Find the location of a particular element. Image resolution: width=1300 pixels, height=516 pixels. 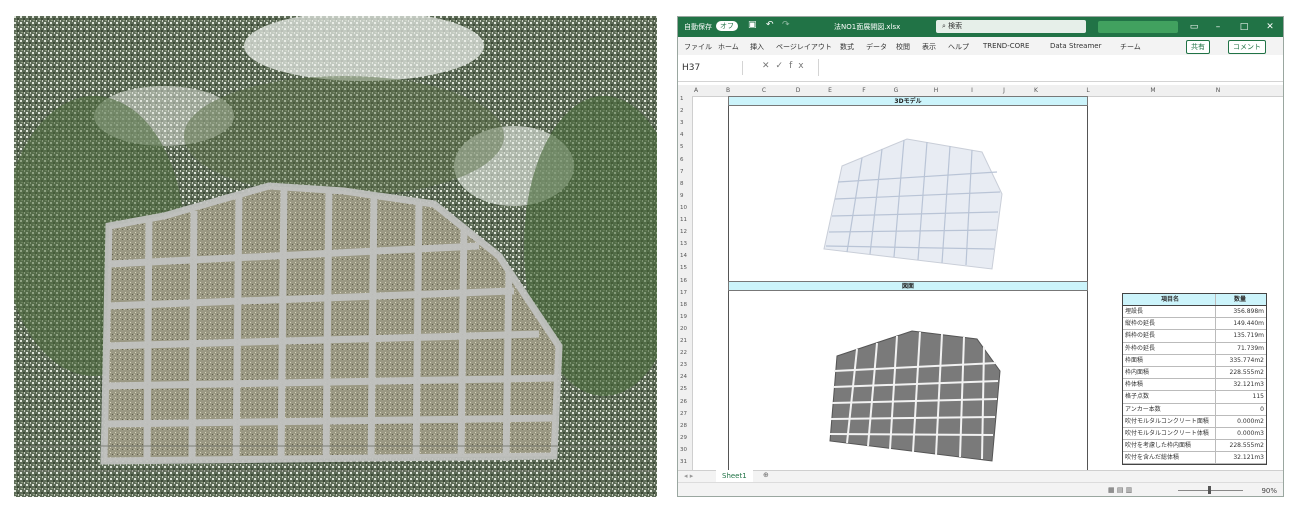

row-header: 3 is located at coordinates (682, 123).